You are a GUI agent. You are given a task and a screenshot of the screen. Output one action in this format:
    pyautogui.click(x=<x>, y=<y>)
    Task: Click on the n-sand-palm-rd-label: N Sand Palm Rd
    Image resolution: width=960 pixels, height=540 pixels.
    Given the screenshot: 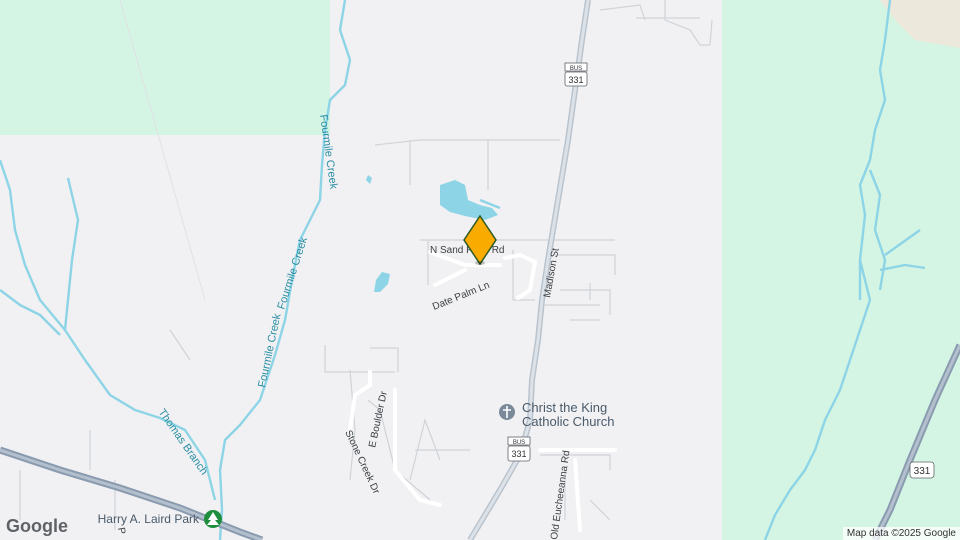 What is the action you would take?
    pyautogui.click(x=467, y=250)
    